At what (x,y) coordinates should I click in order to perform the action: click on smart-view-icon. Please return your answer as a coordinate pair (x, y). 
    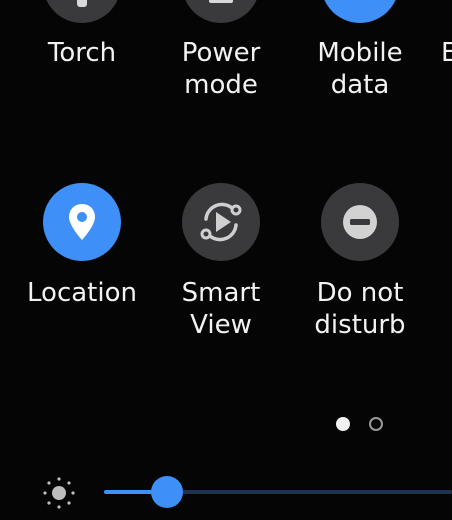
    Looking at the image, I should click on (221, 222).